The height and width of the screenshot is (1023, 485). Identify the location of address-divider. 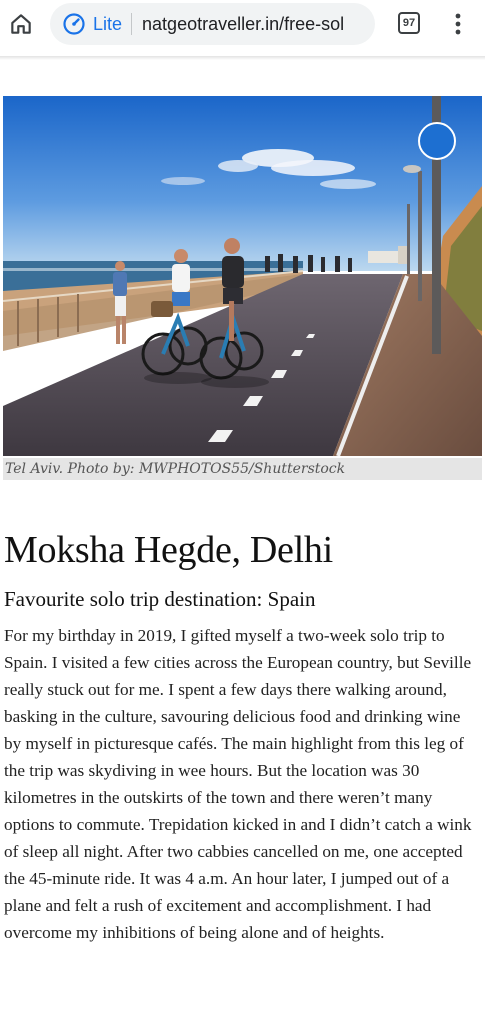
(132, 24).